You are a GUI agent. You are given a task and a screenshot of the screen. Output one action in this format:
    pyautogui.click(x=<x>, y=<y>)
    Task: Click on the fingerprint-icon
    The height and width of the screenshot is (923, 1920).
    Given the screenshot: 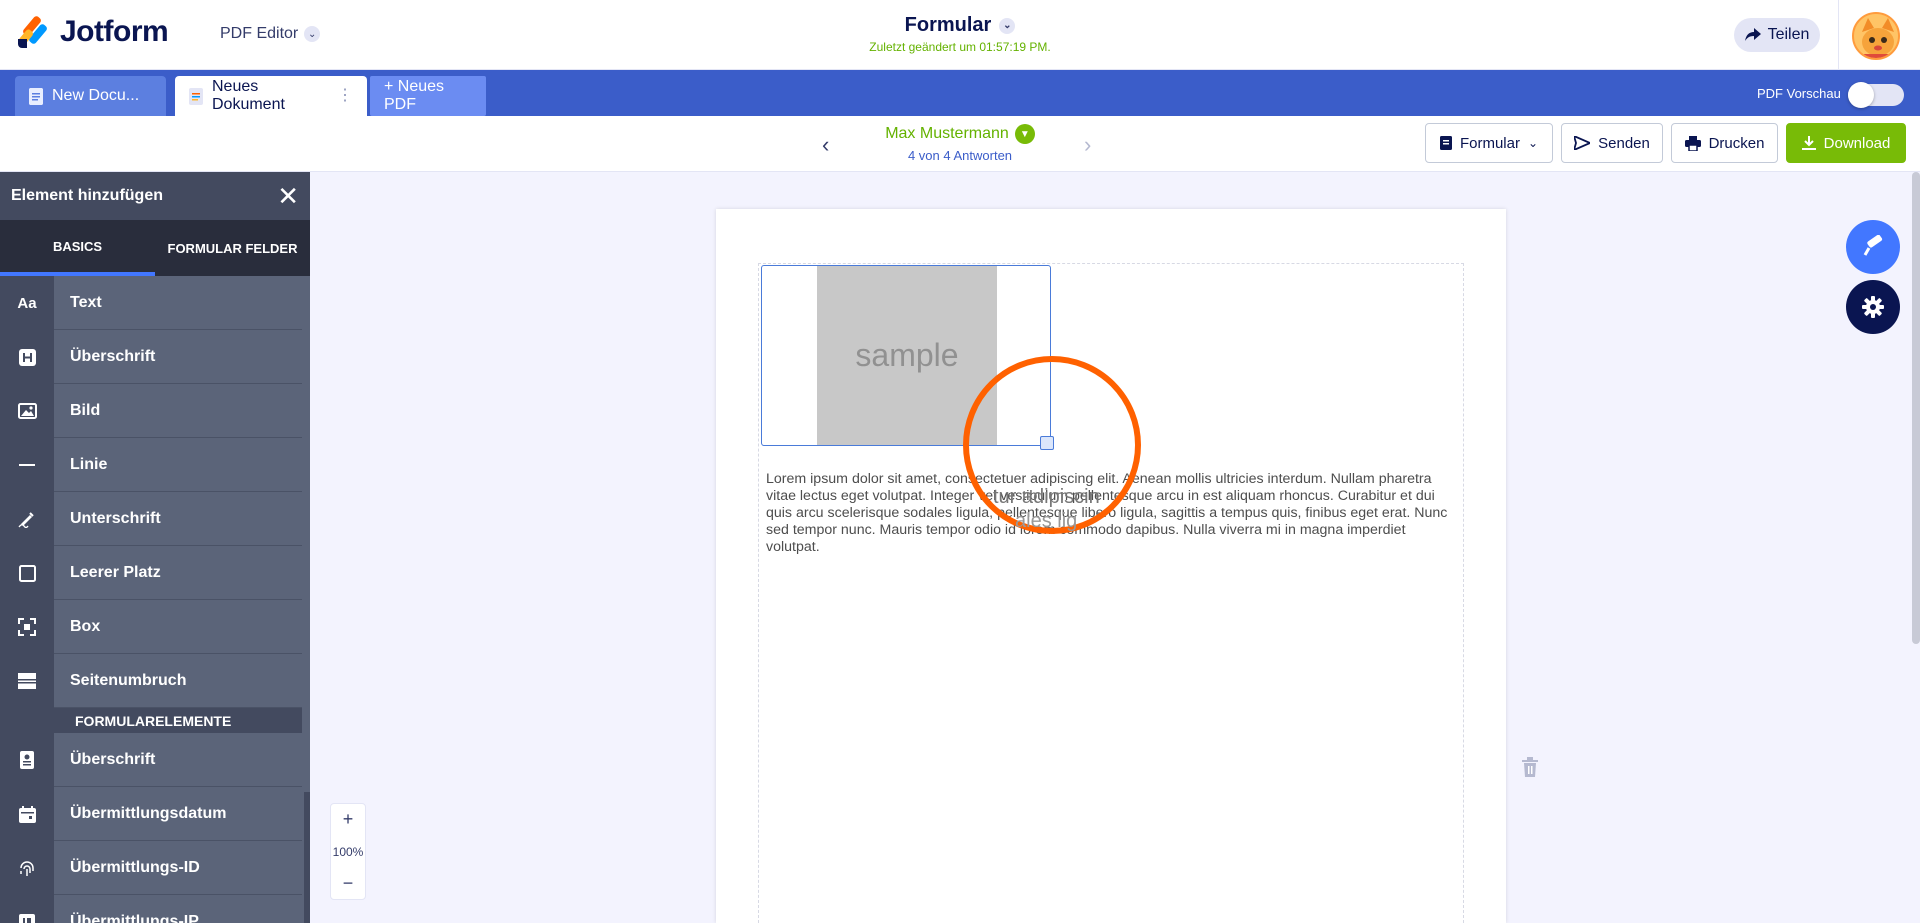 What is the action you would take?
    pyautogui.click(x=27, y=868)
    